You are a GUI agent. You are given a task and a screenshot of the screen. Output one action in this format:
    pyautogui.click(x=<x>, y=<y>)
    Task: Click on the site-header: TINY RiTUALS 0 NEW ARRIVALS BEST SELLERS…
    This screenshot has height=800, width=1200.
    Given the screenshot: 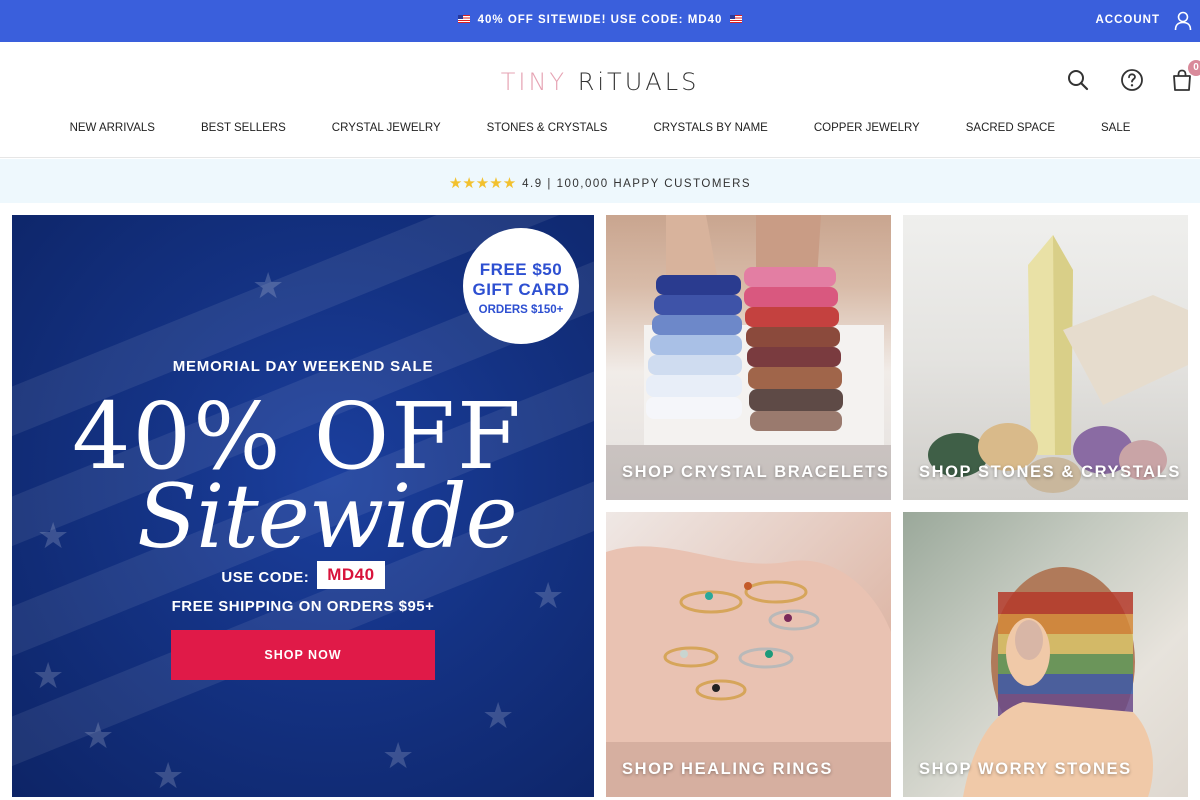 What is the action you would take?
    pyautogui.click(x=600, y=100)
    